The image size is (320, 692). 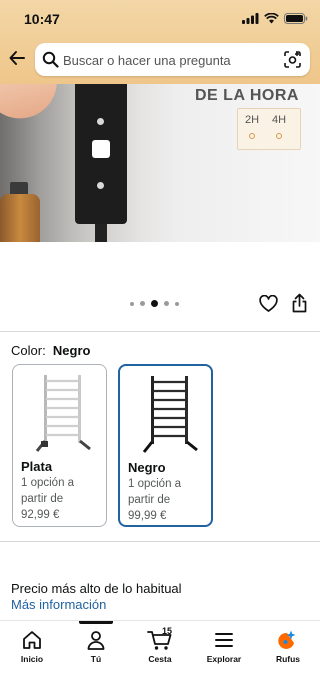 I want to click on carousel-indicator, so click(x=154, y=303).